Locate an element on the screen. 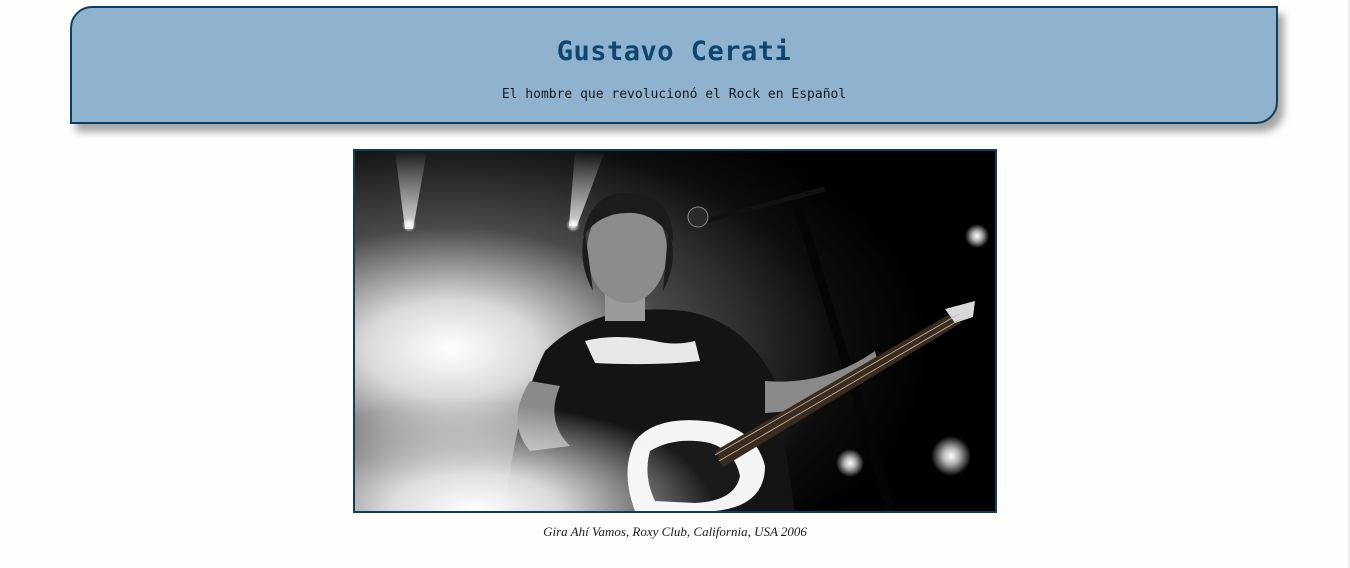  page-title: Gustavo Cerati is located at coordinates (674, 51).